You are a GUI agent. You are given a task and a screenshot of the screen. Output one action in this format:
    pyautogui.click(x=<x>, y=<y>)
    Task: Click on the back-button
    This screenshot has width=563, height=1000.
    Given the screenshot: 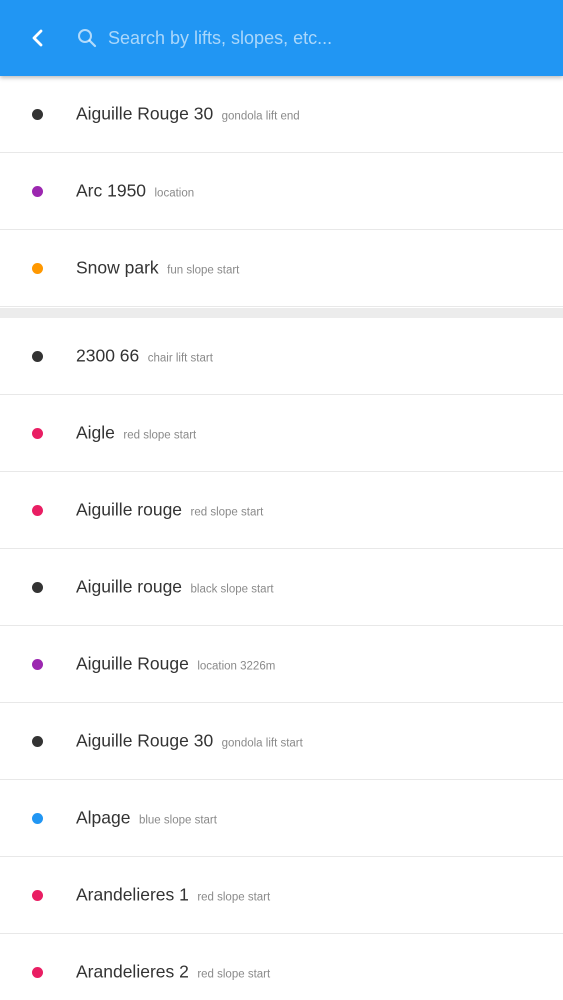 What is the action you would take?
    pyautogui.click(x=38, y=38)
    